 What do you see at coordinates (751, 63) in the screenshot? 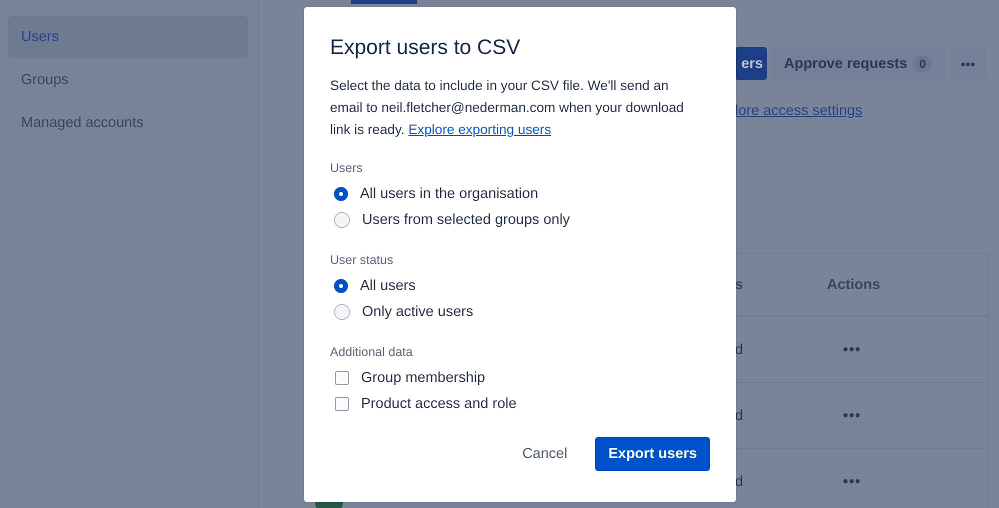
I see `primary-button: ers` at bounding box center [751, 63].